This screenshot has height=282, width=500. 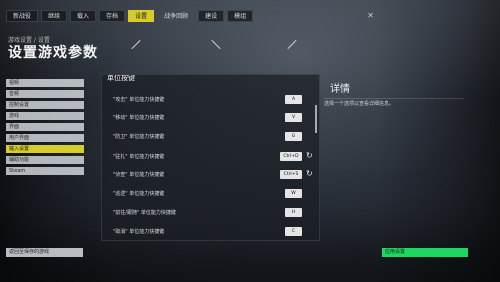 I want to click on tab-load: 载入, so click(x=83, y=16).